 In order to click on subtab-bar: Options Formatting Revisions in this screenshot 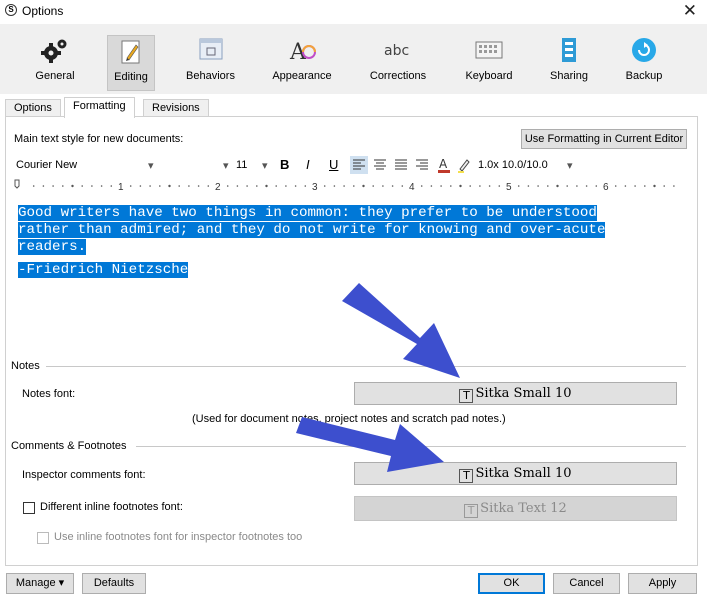, I will do `click(353, 107)`.